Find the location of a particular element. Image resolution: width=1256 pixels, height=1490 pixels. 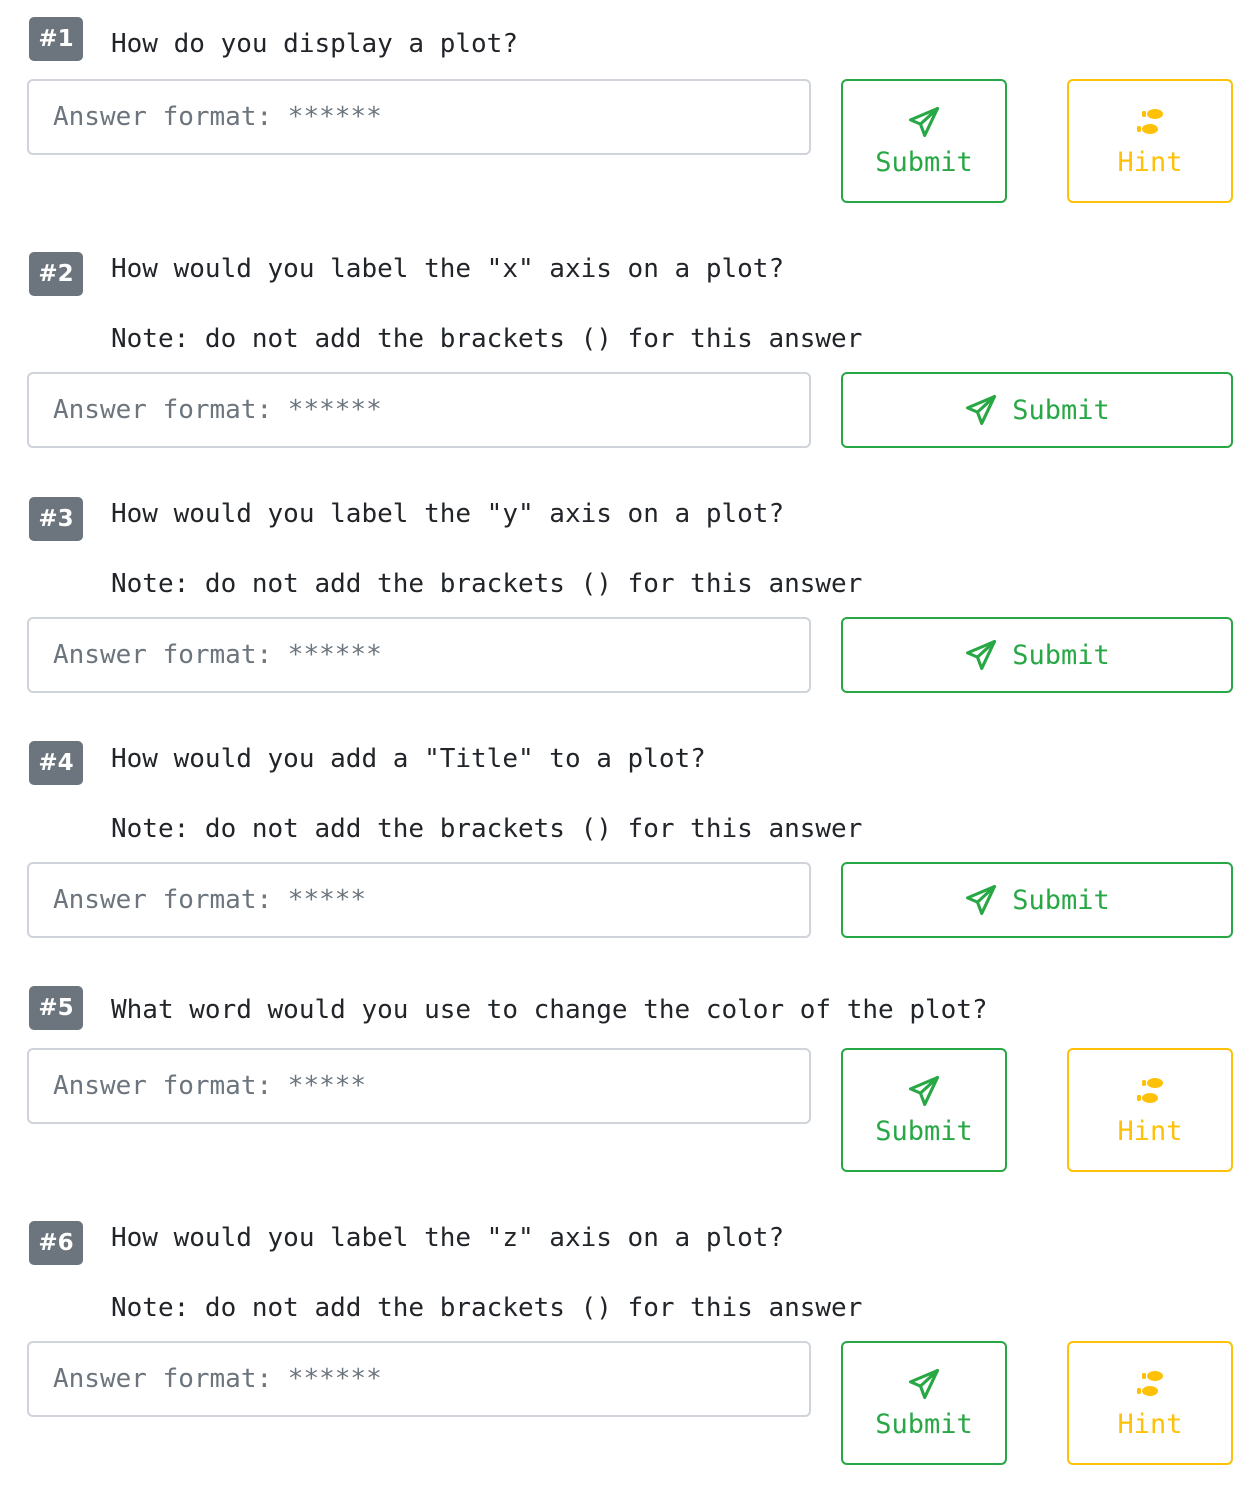

question-number-badge: #4 is located at coordinates (56, 763).